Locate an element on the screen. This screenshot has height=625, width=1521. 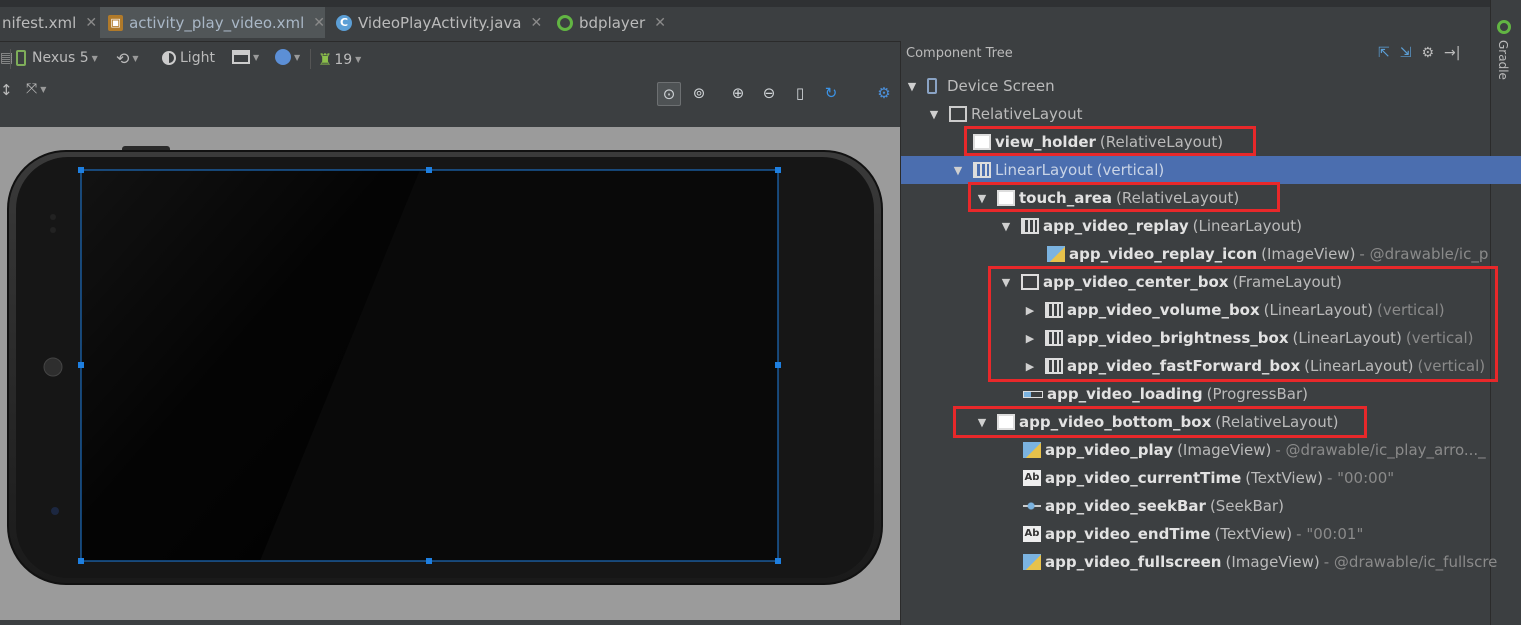
zoom-toolbar: ↕ ⤧ ▼ ⊙ ⊚ ⊕ ⊖ ▯ ↻ ⚙ is located at coordinates (450, 94).